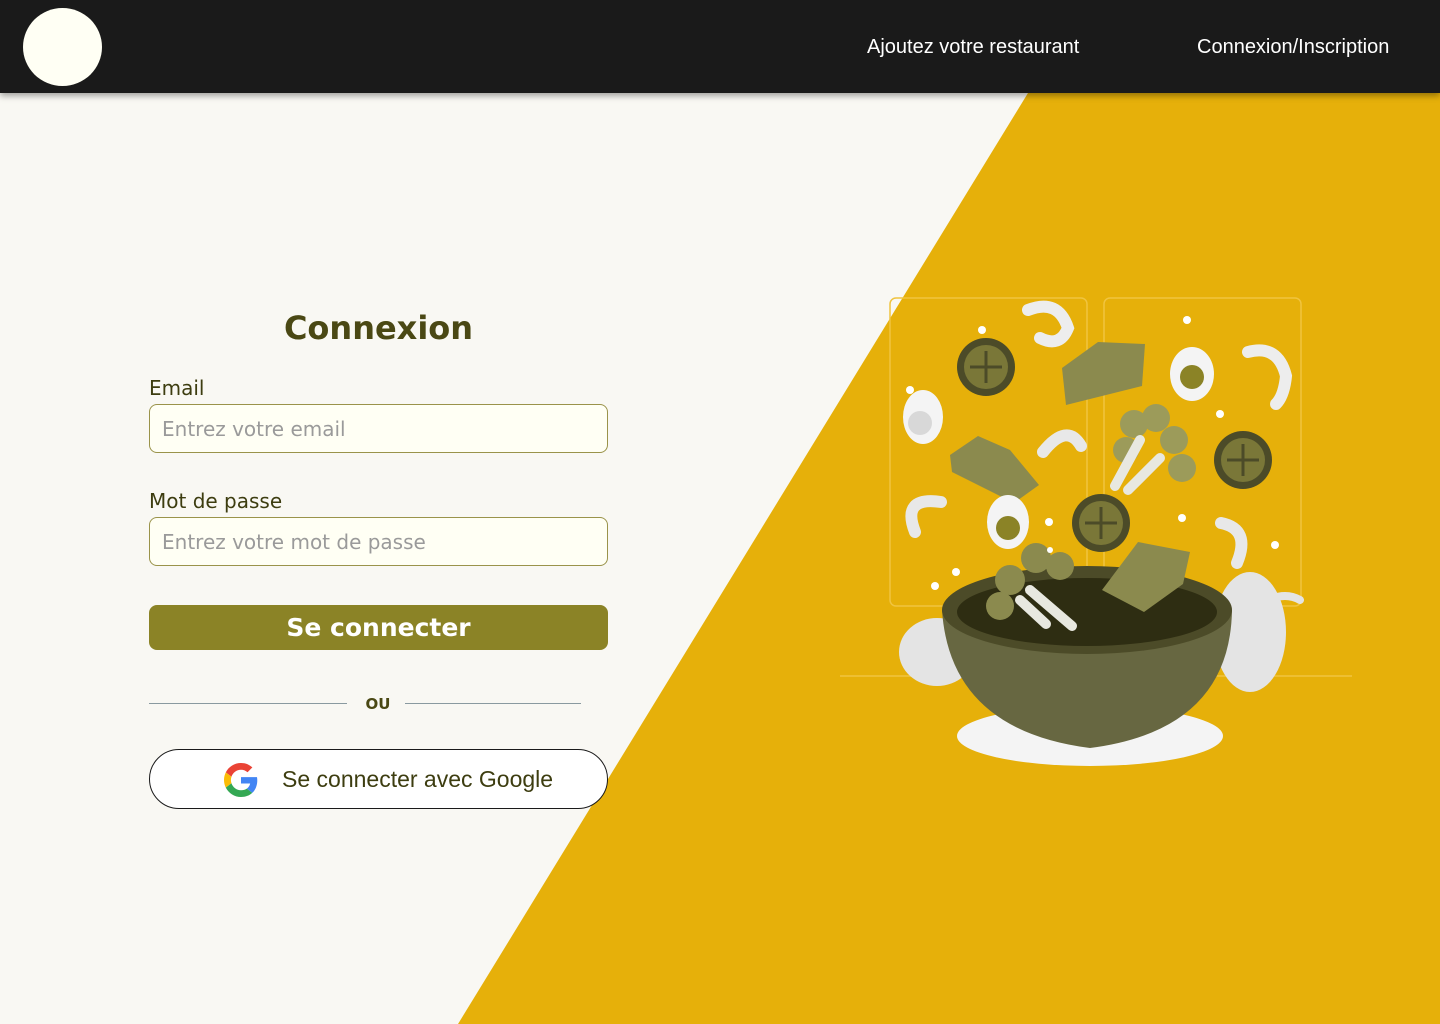 This screenshot has width=1440, height=1024. What do you see at coordinates (1153, 449) in the screenshot?
I see `broccoli` at bounding box center [1153, 449].